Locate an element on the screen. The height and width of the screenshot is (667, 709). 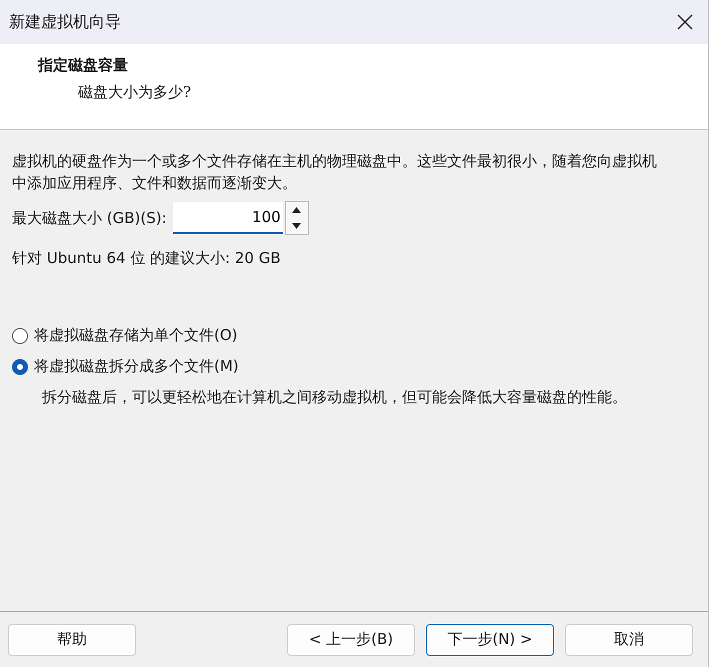
close-icon is located at coordinates (685, 22).